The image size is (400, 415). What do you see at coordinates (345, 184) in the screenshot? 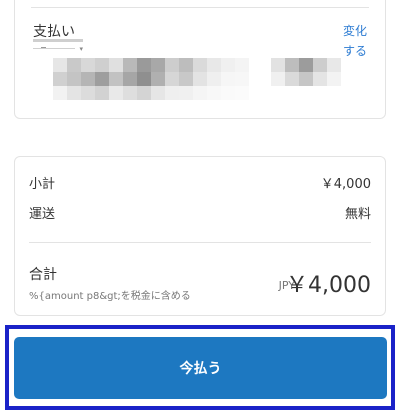
I see `subtotal-value: ￥4,000` at bounding box center [345, 184].